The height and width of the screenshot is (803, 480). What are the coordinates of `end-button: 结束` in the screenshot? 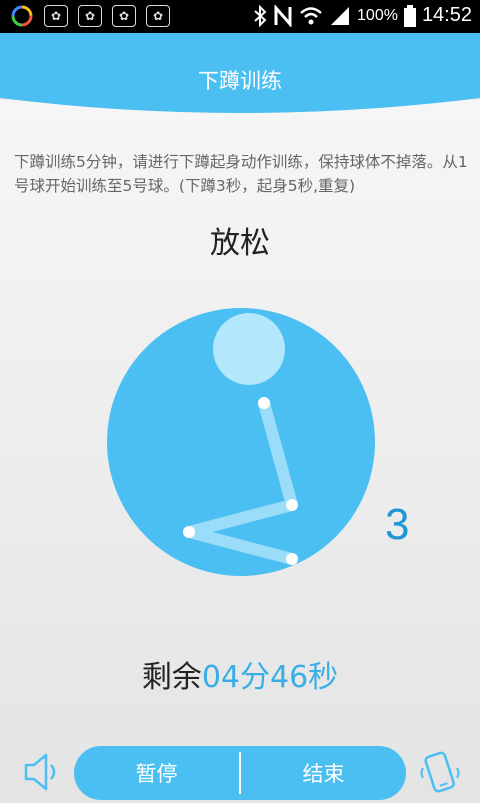 It's located at (323, 773).